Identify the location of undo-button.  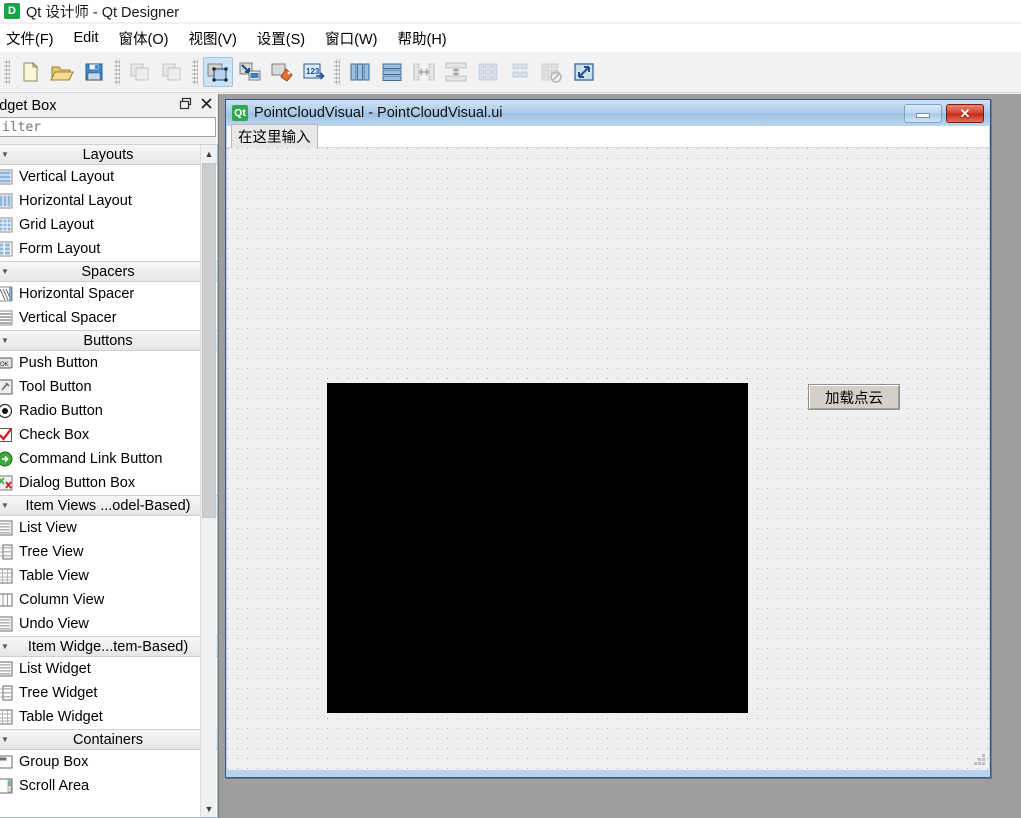
(140, 72).